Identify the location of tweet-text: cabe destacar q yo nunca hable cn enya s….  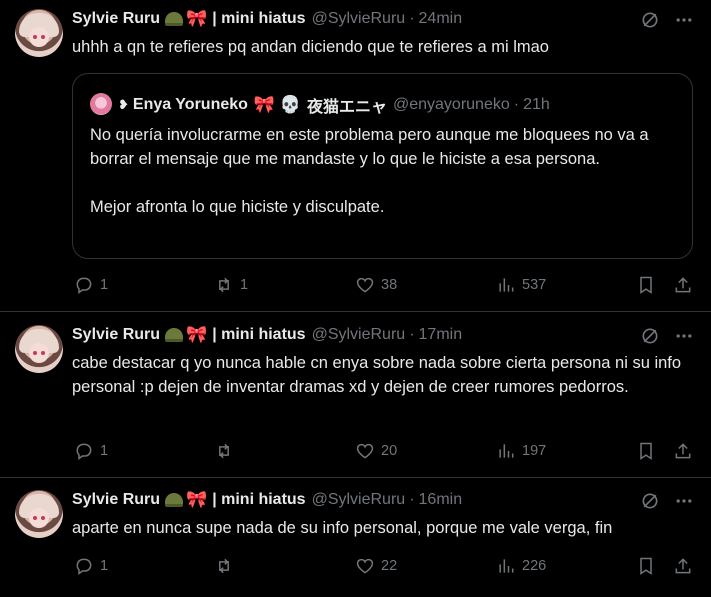
(377, 375).